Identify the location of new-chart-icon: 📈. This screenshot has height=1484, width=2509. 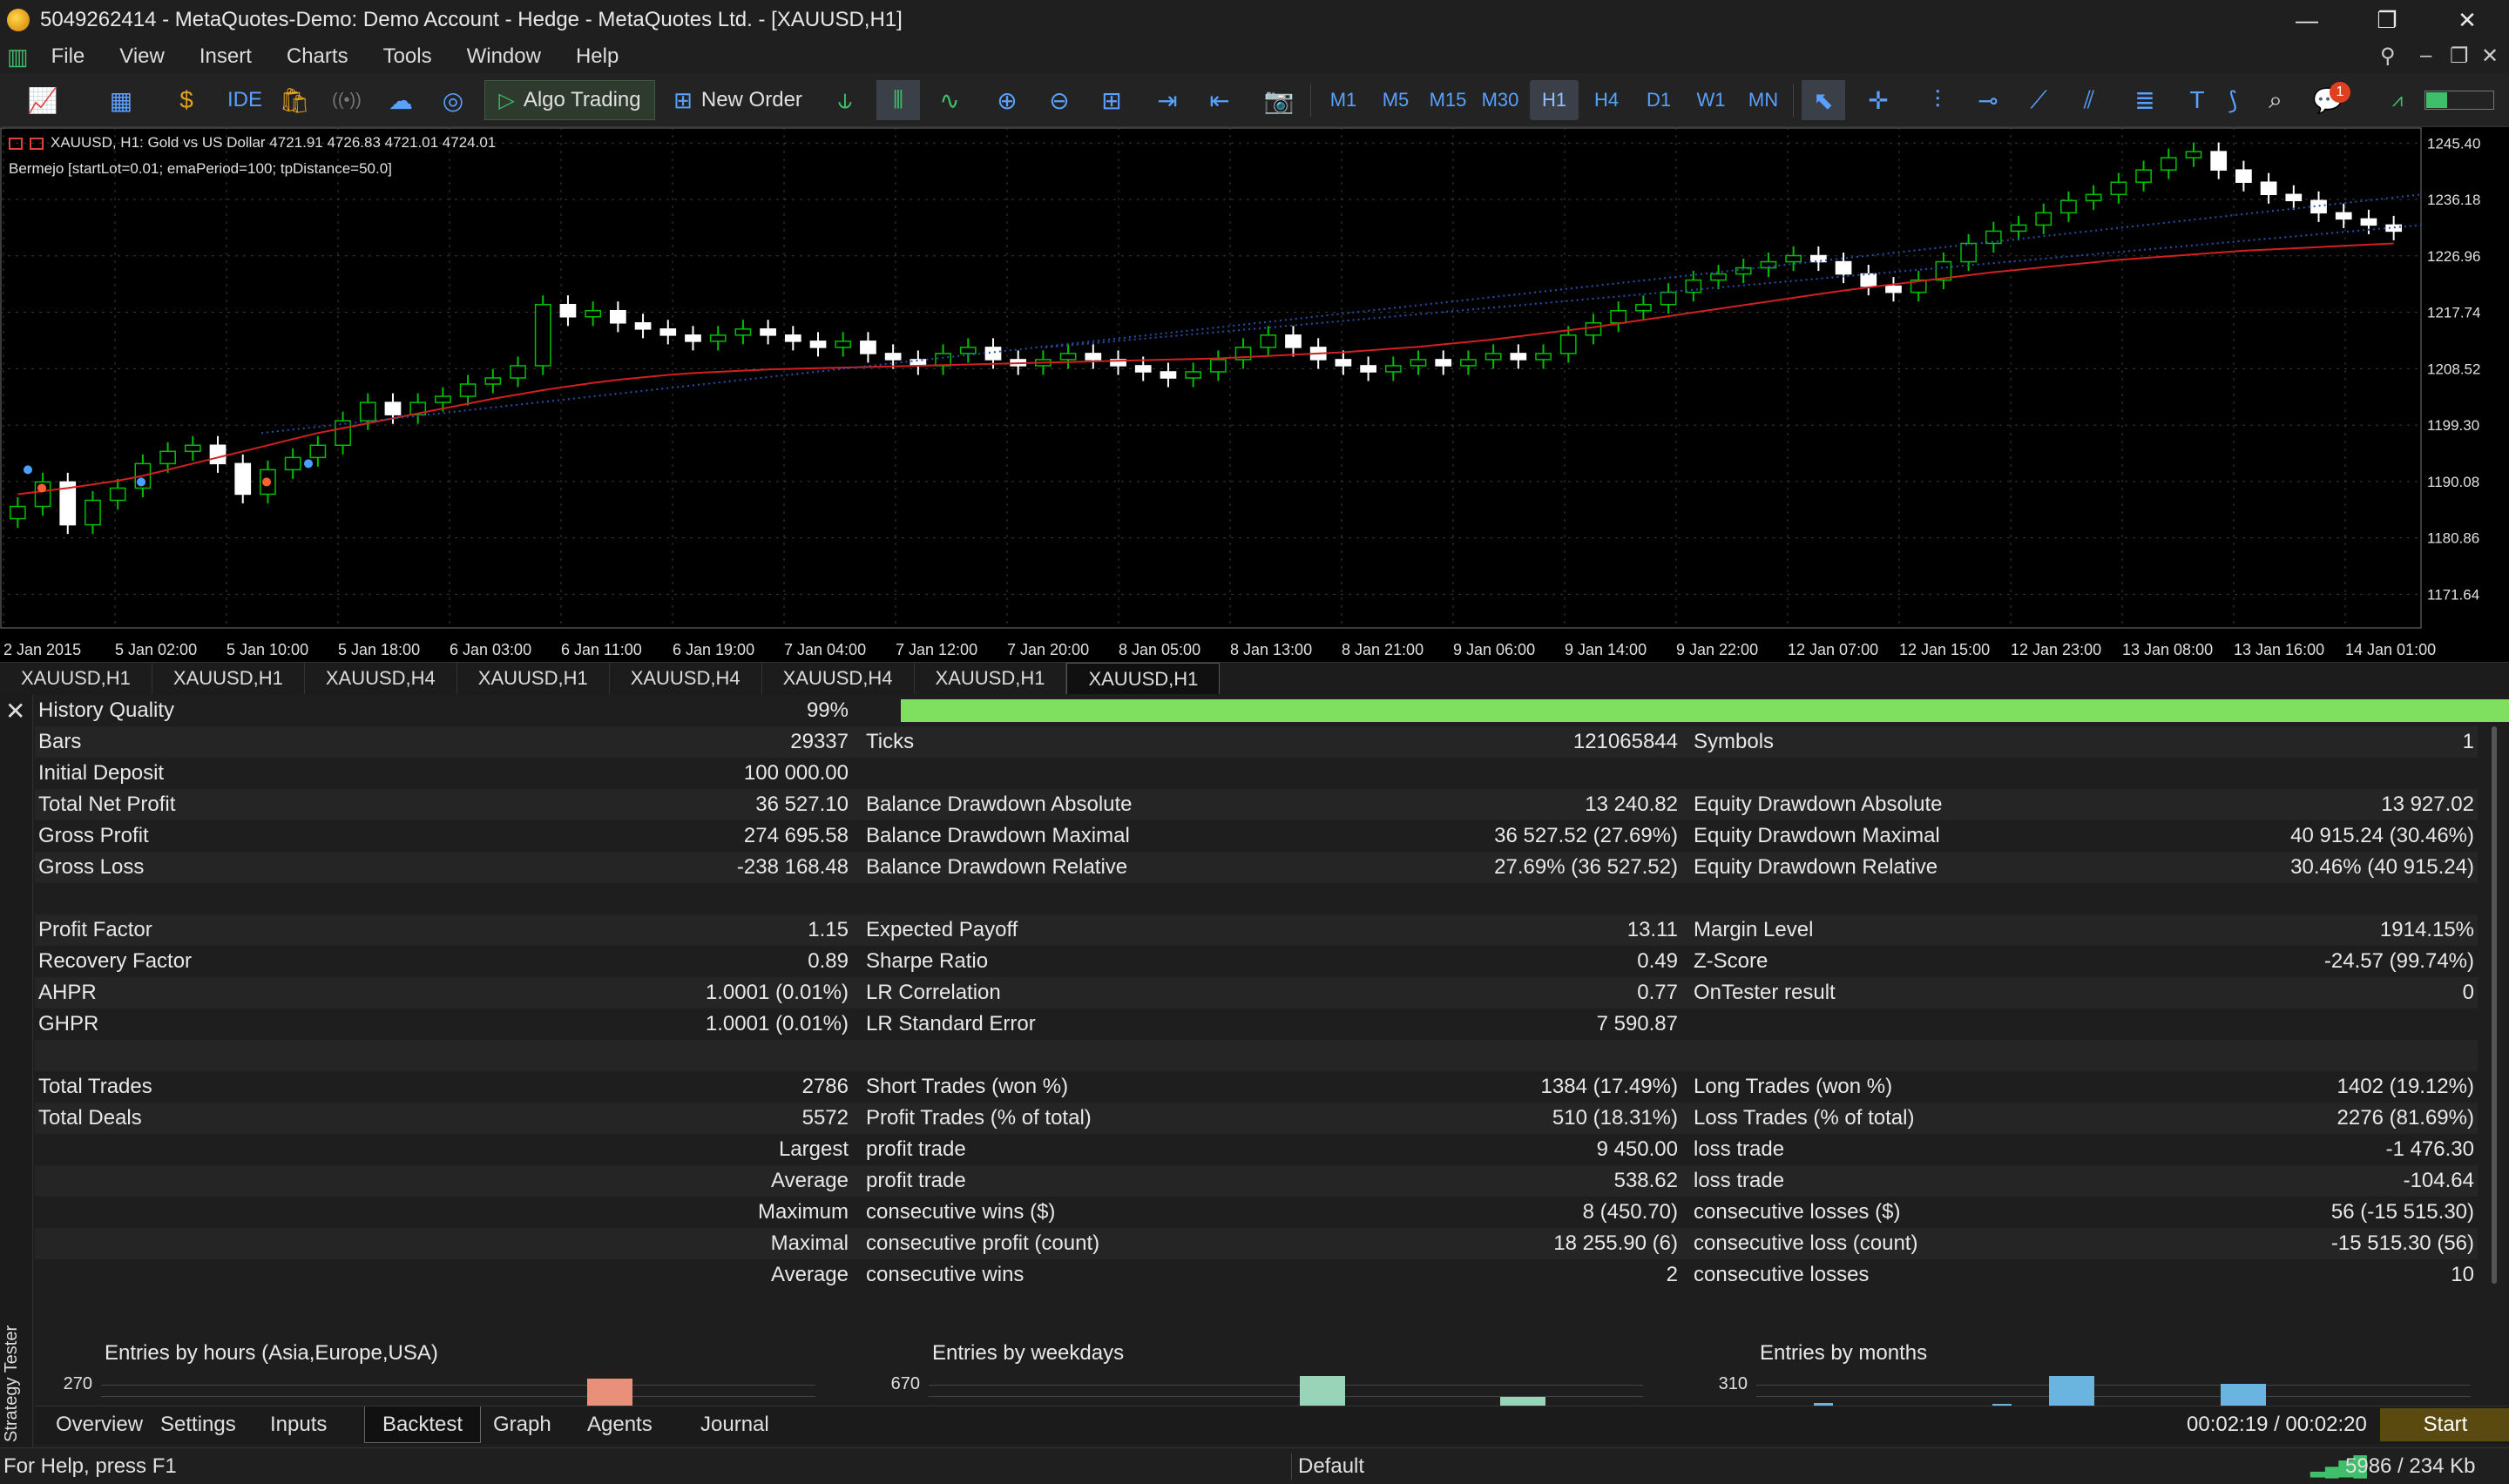
(42, 100).